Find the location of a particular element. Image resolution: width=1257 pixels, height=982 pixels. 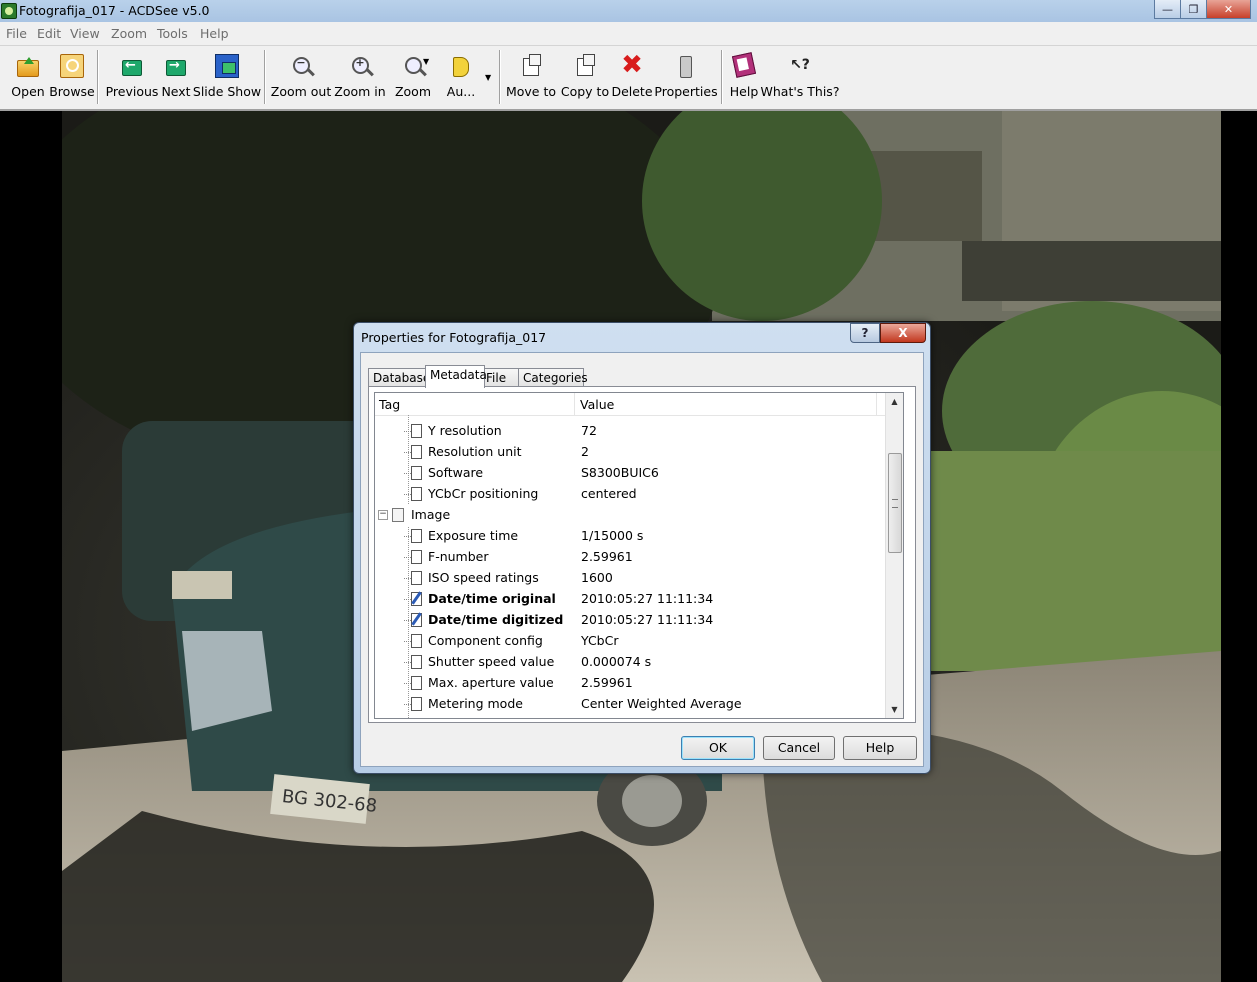

scroll-up-arrow-icon: ▲ is located at coordinates (894, 401).